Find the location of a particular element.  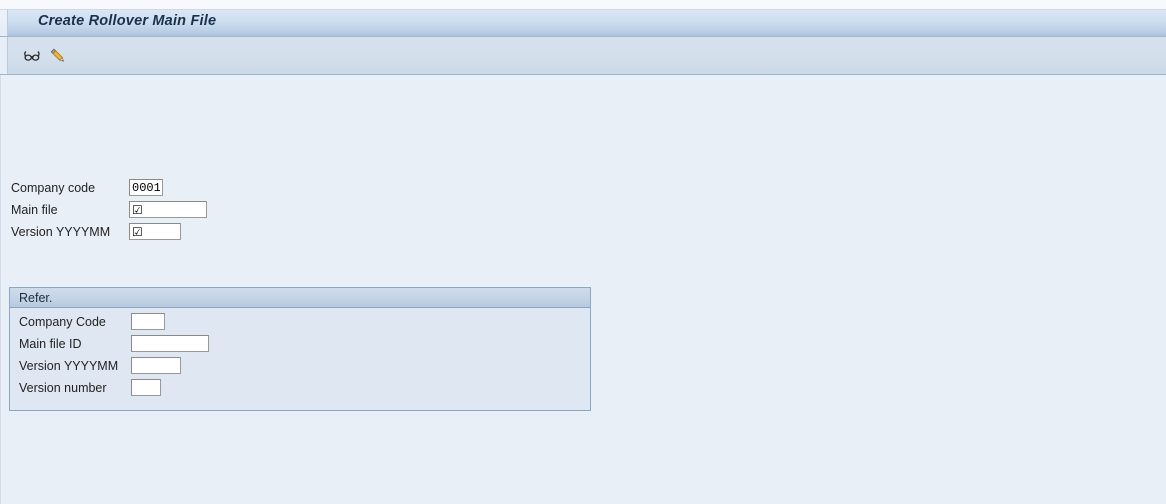

refer-group-header is located at coordinates (300, 298).